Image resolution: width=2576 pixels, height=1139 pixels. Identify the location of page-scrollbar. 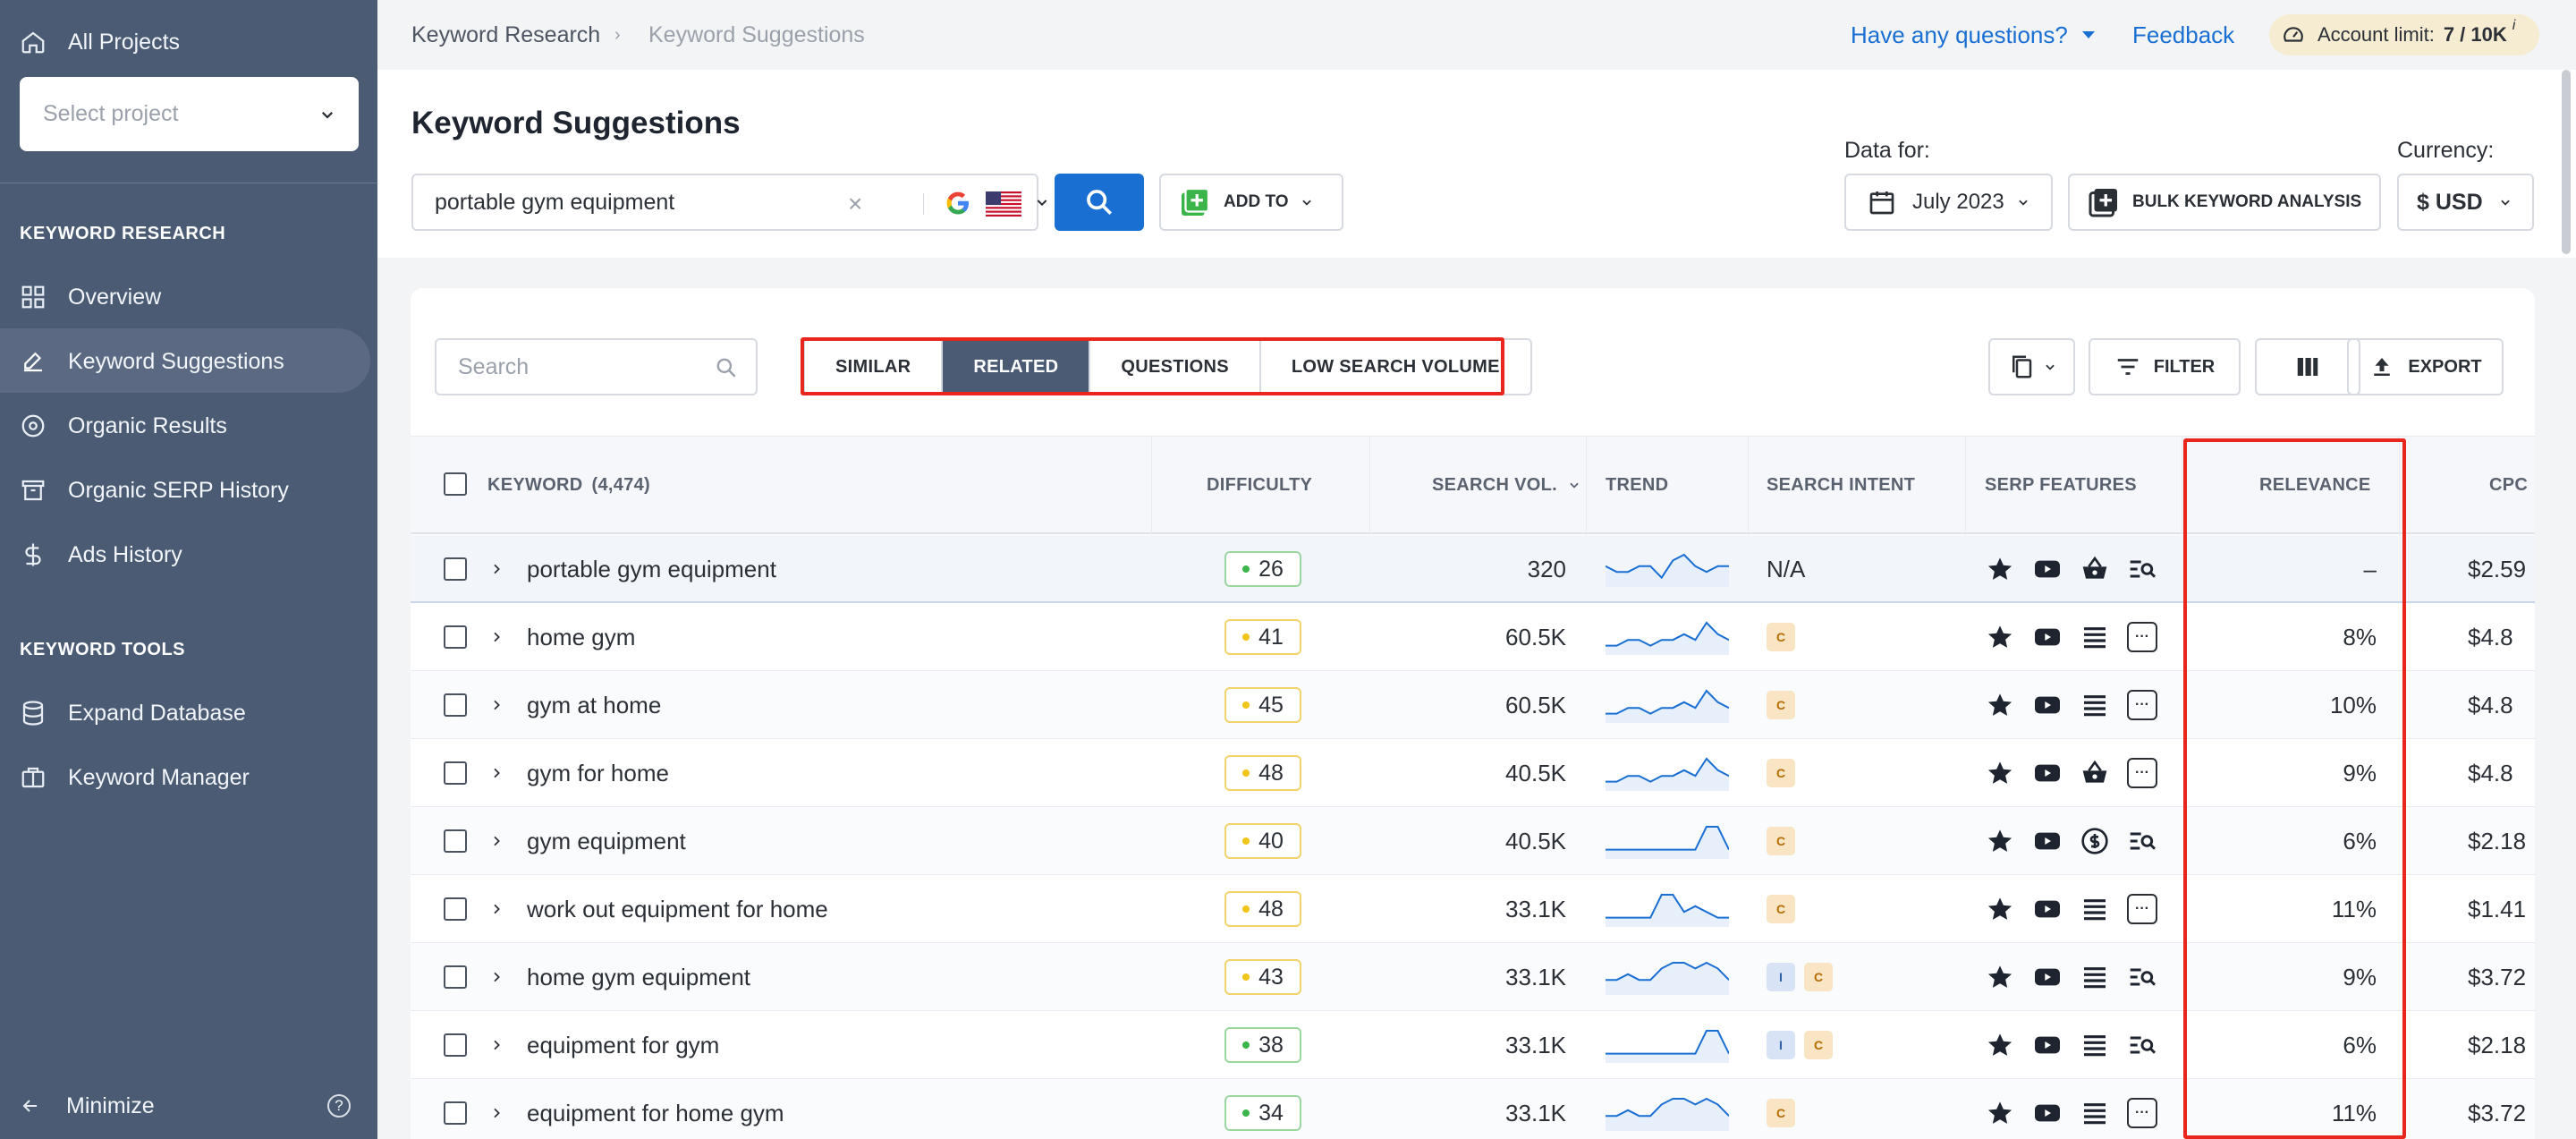
(2566, 162).